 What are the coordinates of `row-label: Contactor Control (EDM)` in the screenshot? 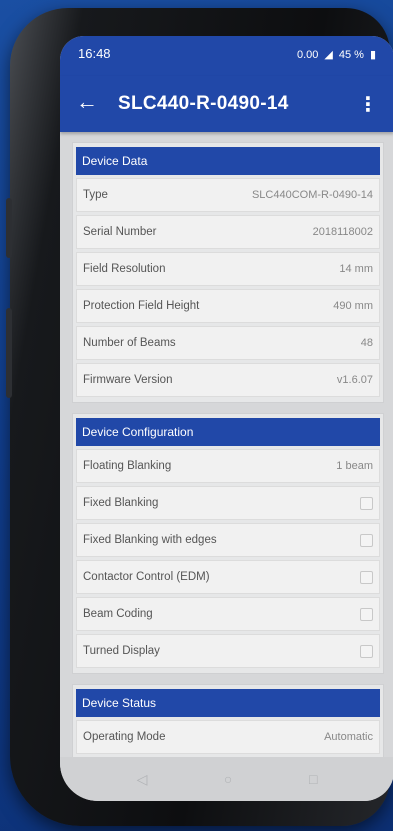 It's located at (146, 577).